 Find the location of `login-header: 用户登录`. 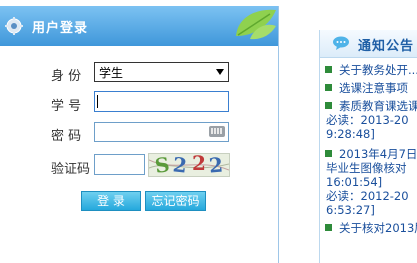

login-header: 用户登录 is located at coordinates (139, 26).